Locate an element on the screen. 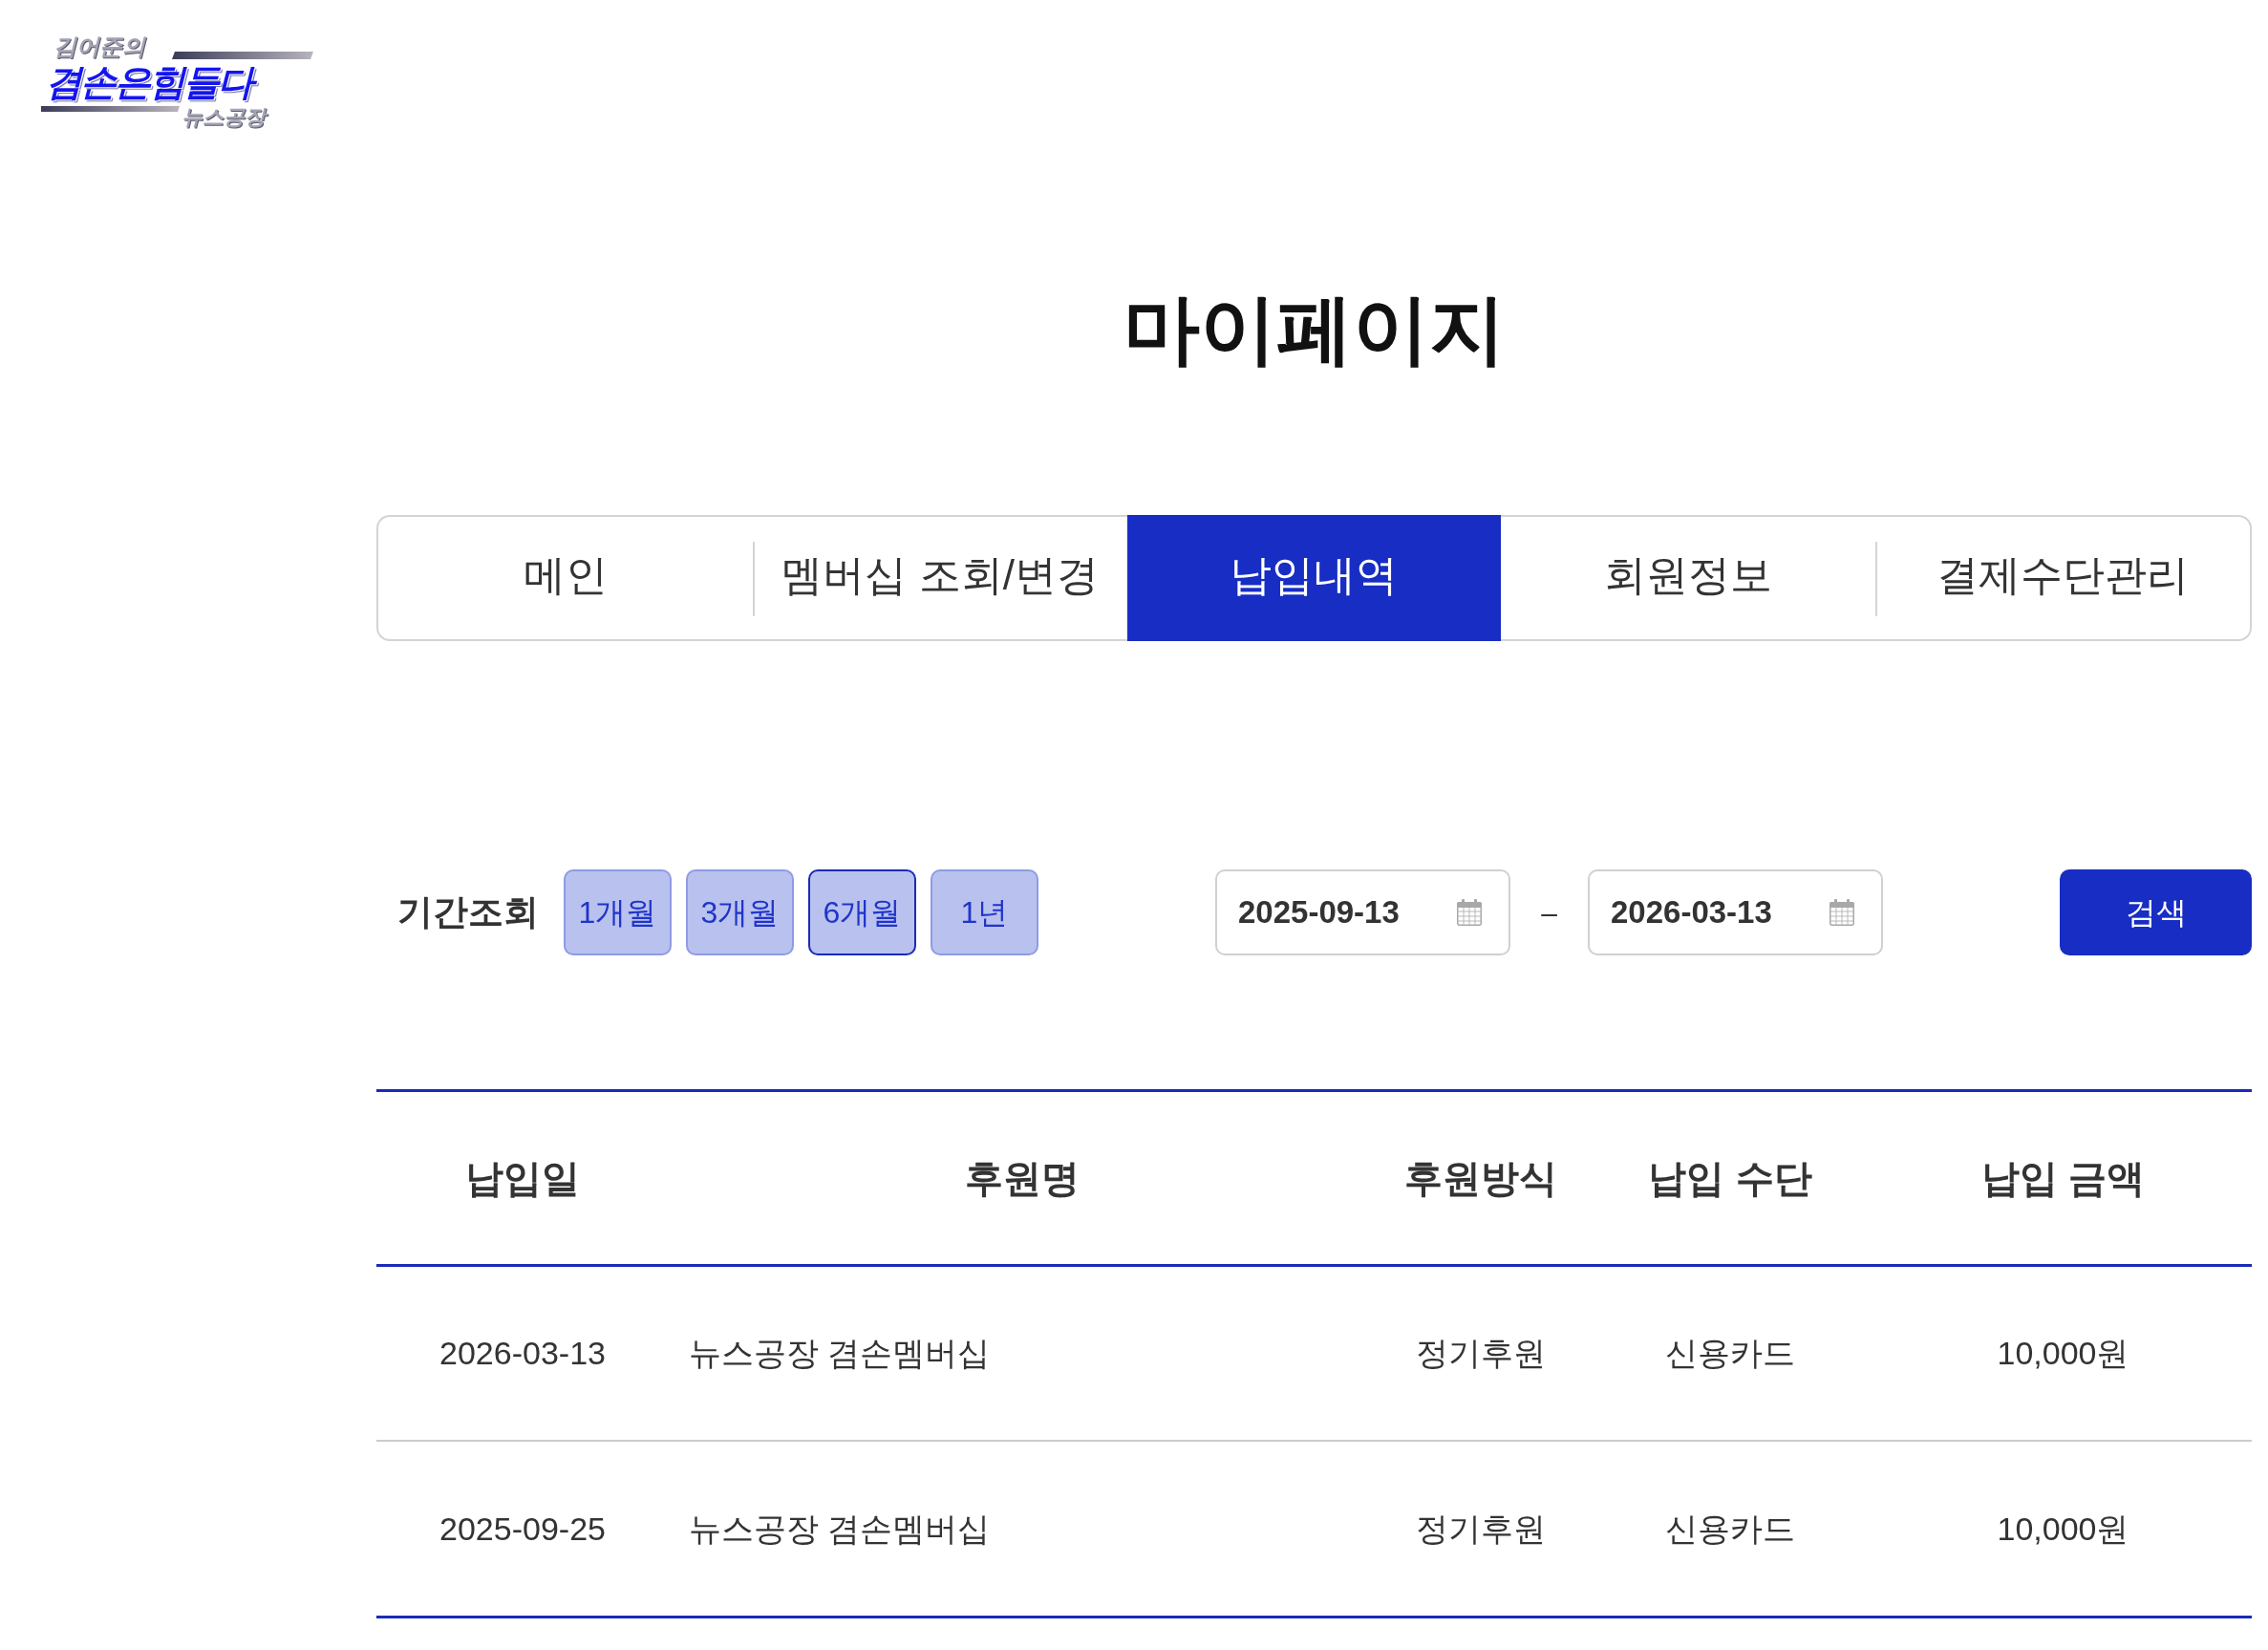 The width and height of the screenshot is (2268, 1650). tab: 결제수단관리 is located at coordinates (2063, 578).